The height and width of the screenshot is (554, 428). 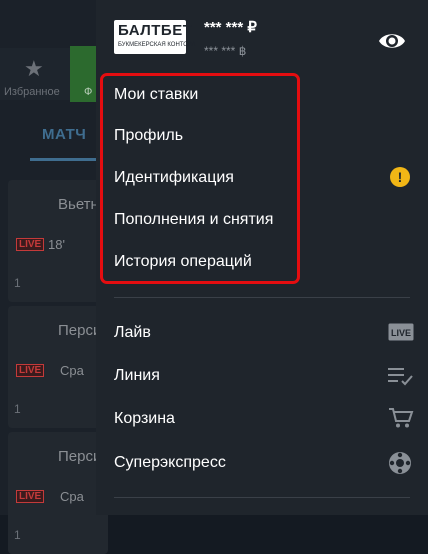 I want to click on superexpress-icon, so click(x=400, y=463).